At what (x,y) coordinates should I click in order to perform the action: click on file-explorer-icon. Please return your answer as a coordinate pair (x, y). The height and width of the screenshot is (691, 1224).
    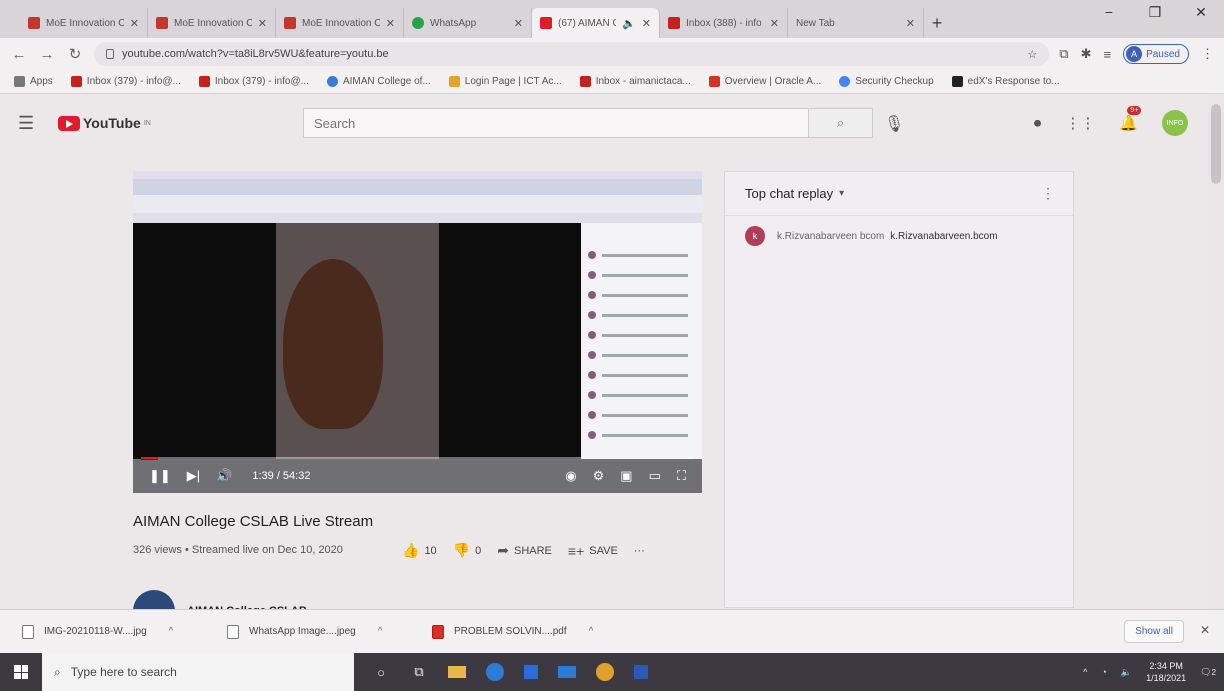
    Looking at the image, I should click on (457, 672).